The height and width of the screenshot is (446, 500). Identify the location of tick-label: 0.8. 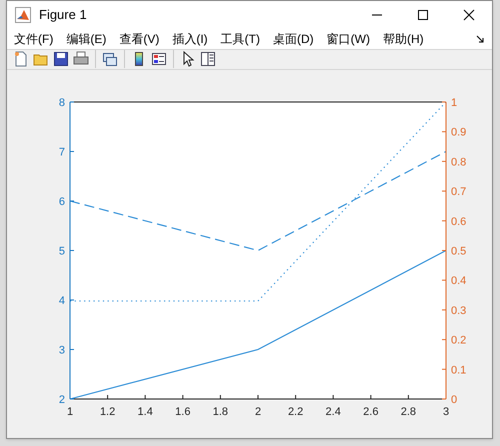
(458, 162).